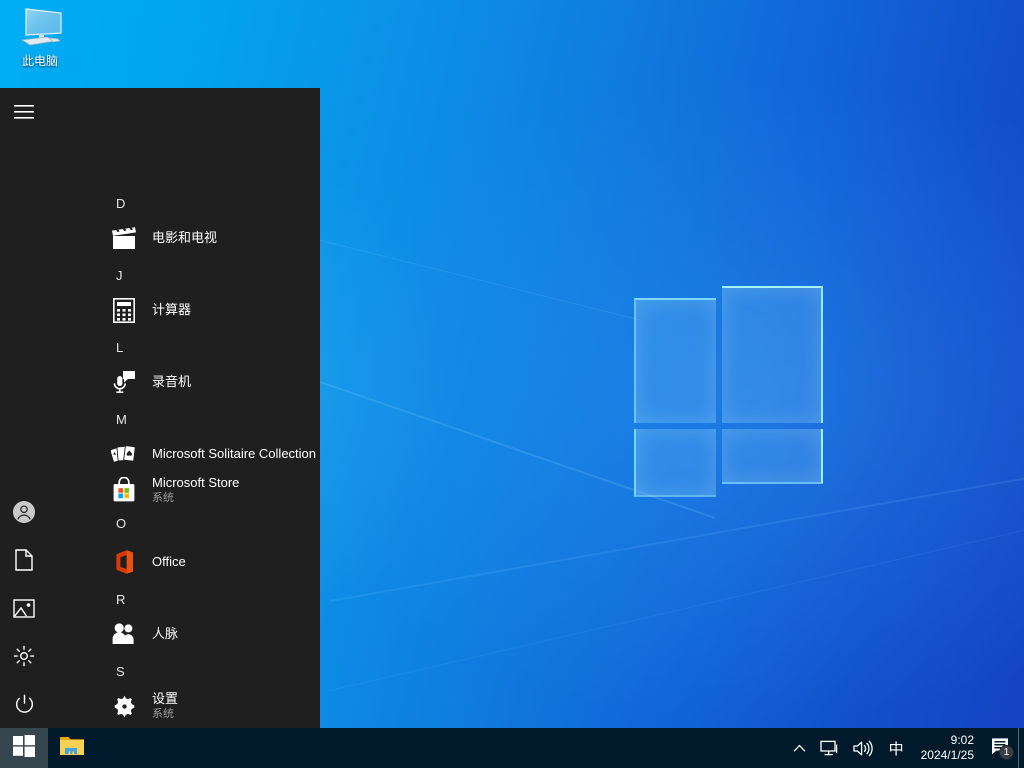 This screenshot has width=1024, height=768. I want to click on show-desktop-button, so click(1021, 748).